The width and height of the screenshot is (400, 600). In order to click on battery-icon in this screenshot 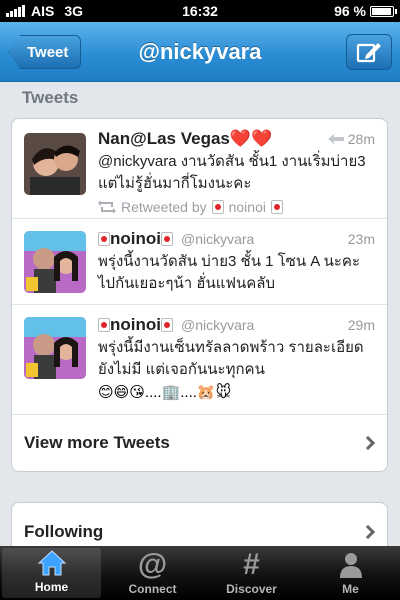, I will do `click(383, 11)`.